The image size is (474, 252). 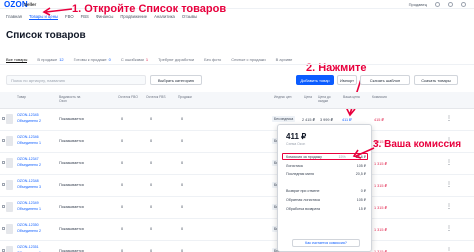 What do you see at coordinates (28, 159) in the screenshot?
I see `product-sku: OZON-12347` at bounding box center [28, 159].